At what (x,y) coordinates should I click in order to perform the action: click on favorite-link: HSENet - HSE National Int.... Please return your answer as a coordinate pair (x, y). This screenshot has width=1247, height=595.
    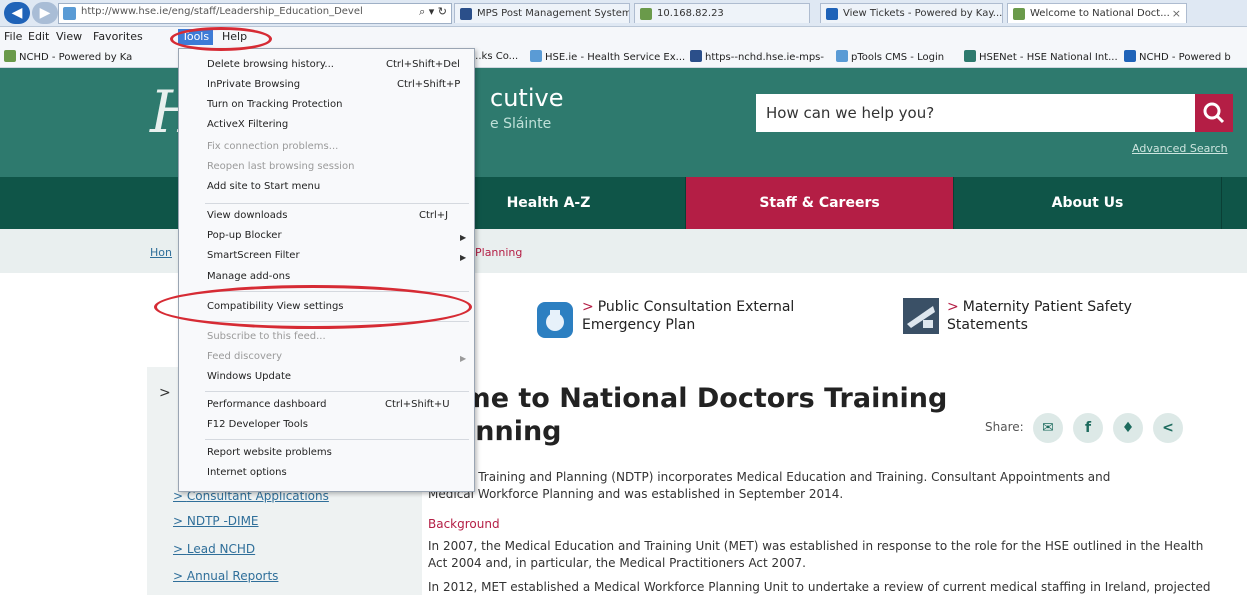
    Looking at the image, I should click on (1041, 57).